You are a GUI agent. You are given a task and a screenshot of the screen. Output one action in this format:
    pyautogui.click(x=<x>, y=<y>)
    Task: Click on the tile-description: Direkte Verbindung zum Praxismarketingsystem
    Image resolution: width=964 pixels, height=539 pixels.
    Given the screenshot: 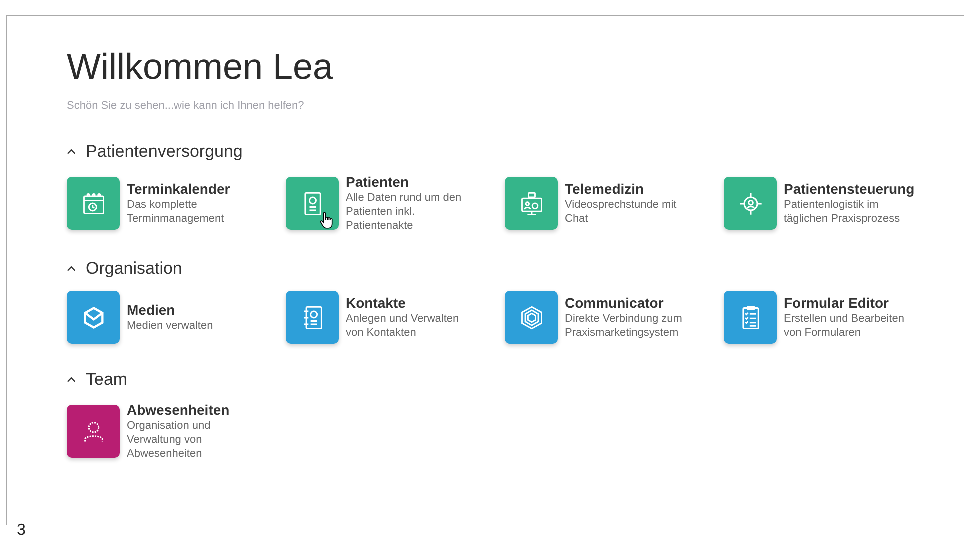 What is the action you would take?
    pyautogui.click(x=624, y=326)
    